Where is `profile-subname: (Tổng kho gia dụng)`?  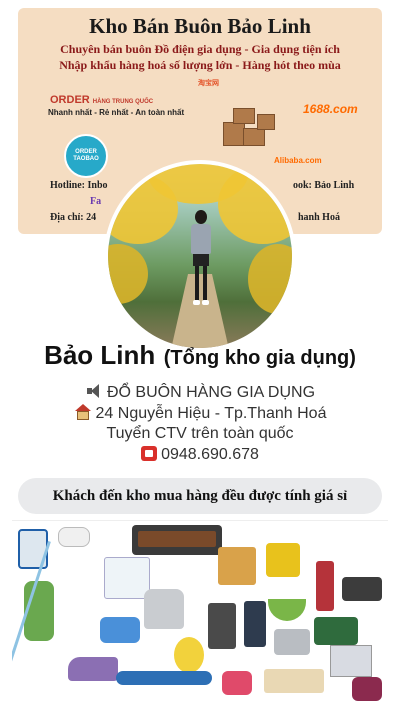
profile-subname: (Tổng kho gia dụng) is located at coordinates (259, 358).